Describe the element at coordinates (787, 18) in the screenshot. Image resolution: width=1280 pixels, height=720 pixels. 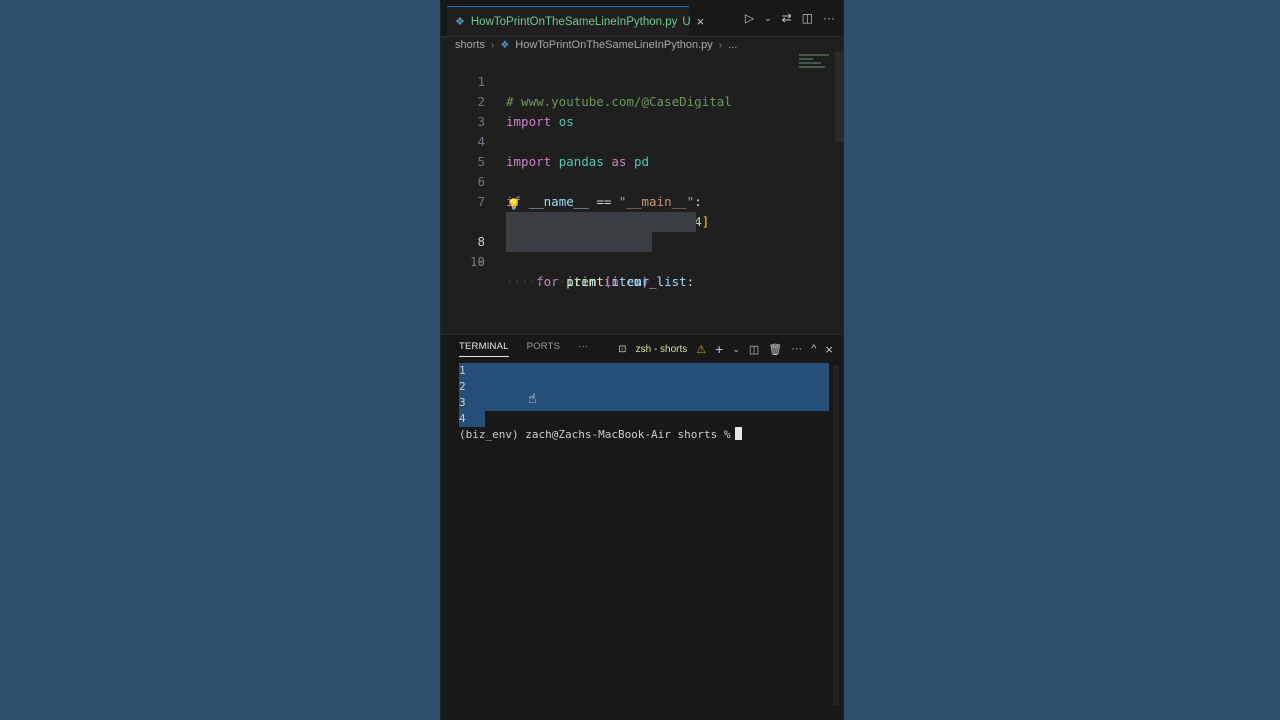
I see `compare-changes-icon: ⇄` at that location.